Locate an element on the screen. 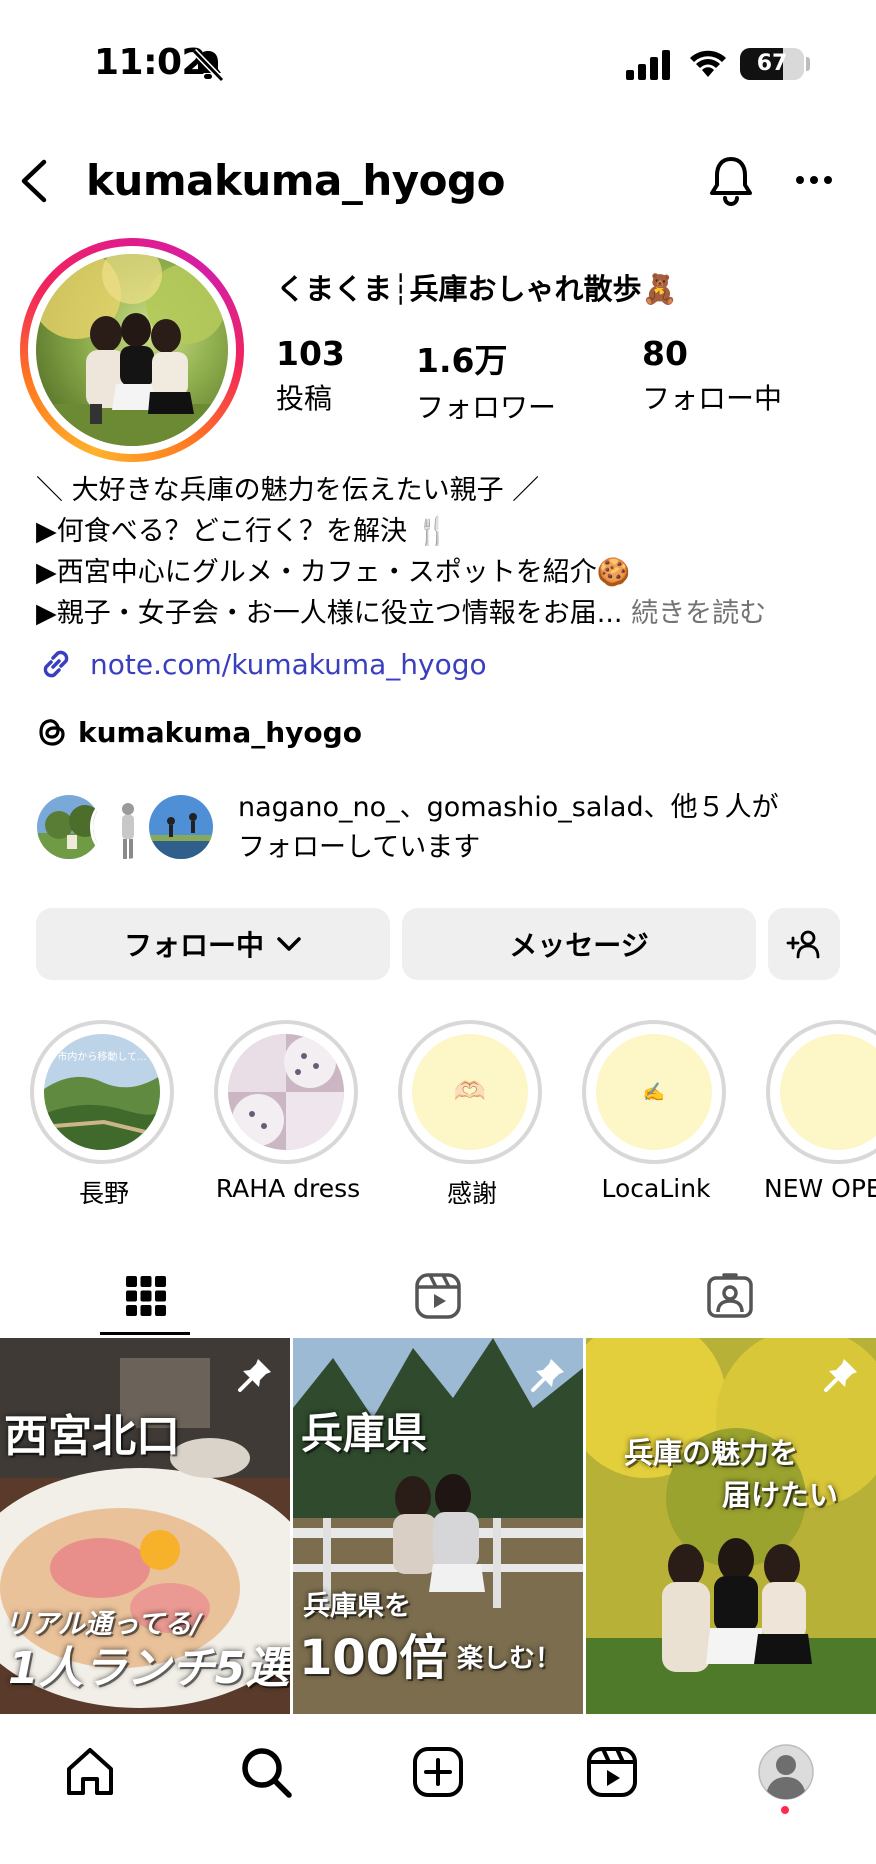  nav-profile is located at coordinates (786, 1772).